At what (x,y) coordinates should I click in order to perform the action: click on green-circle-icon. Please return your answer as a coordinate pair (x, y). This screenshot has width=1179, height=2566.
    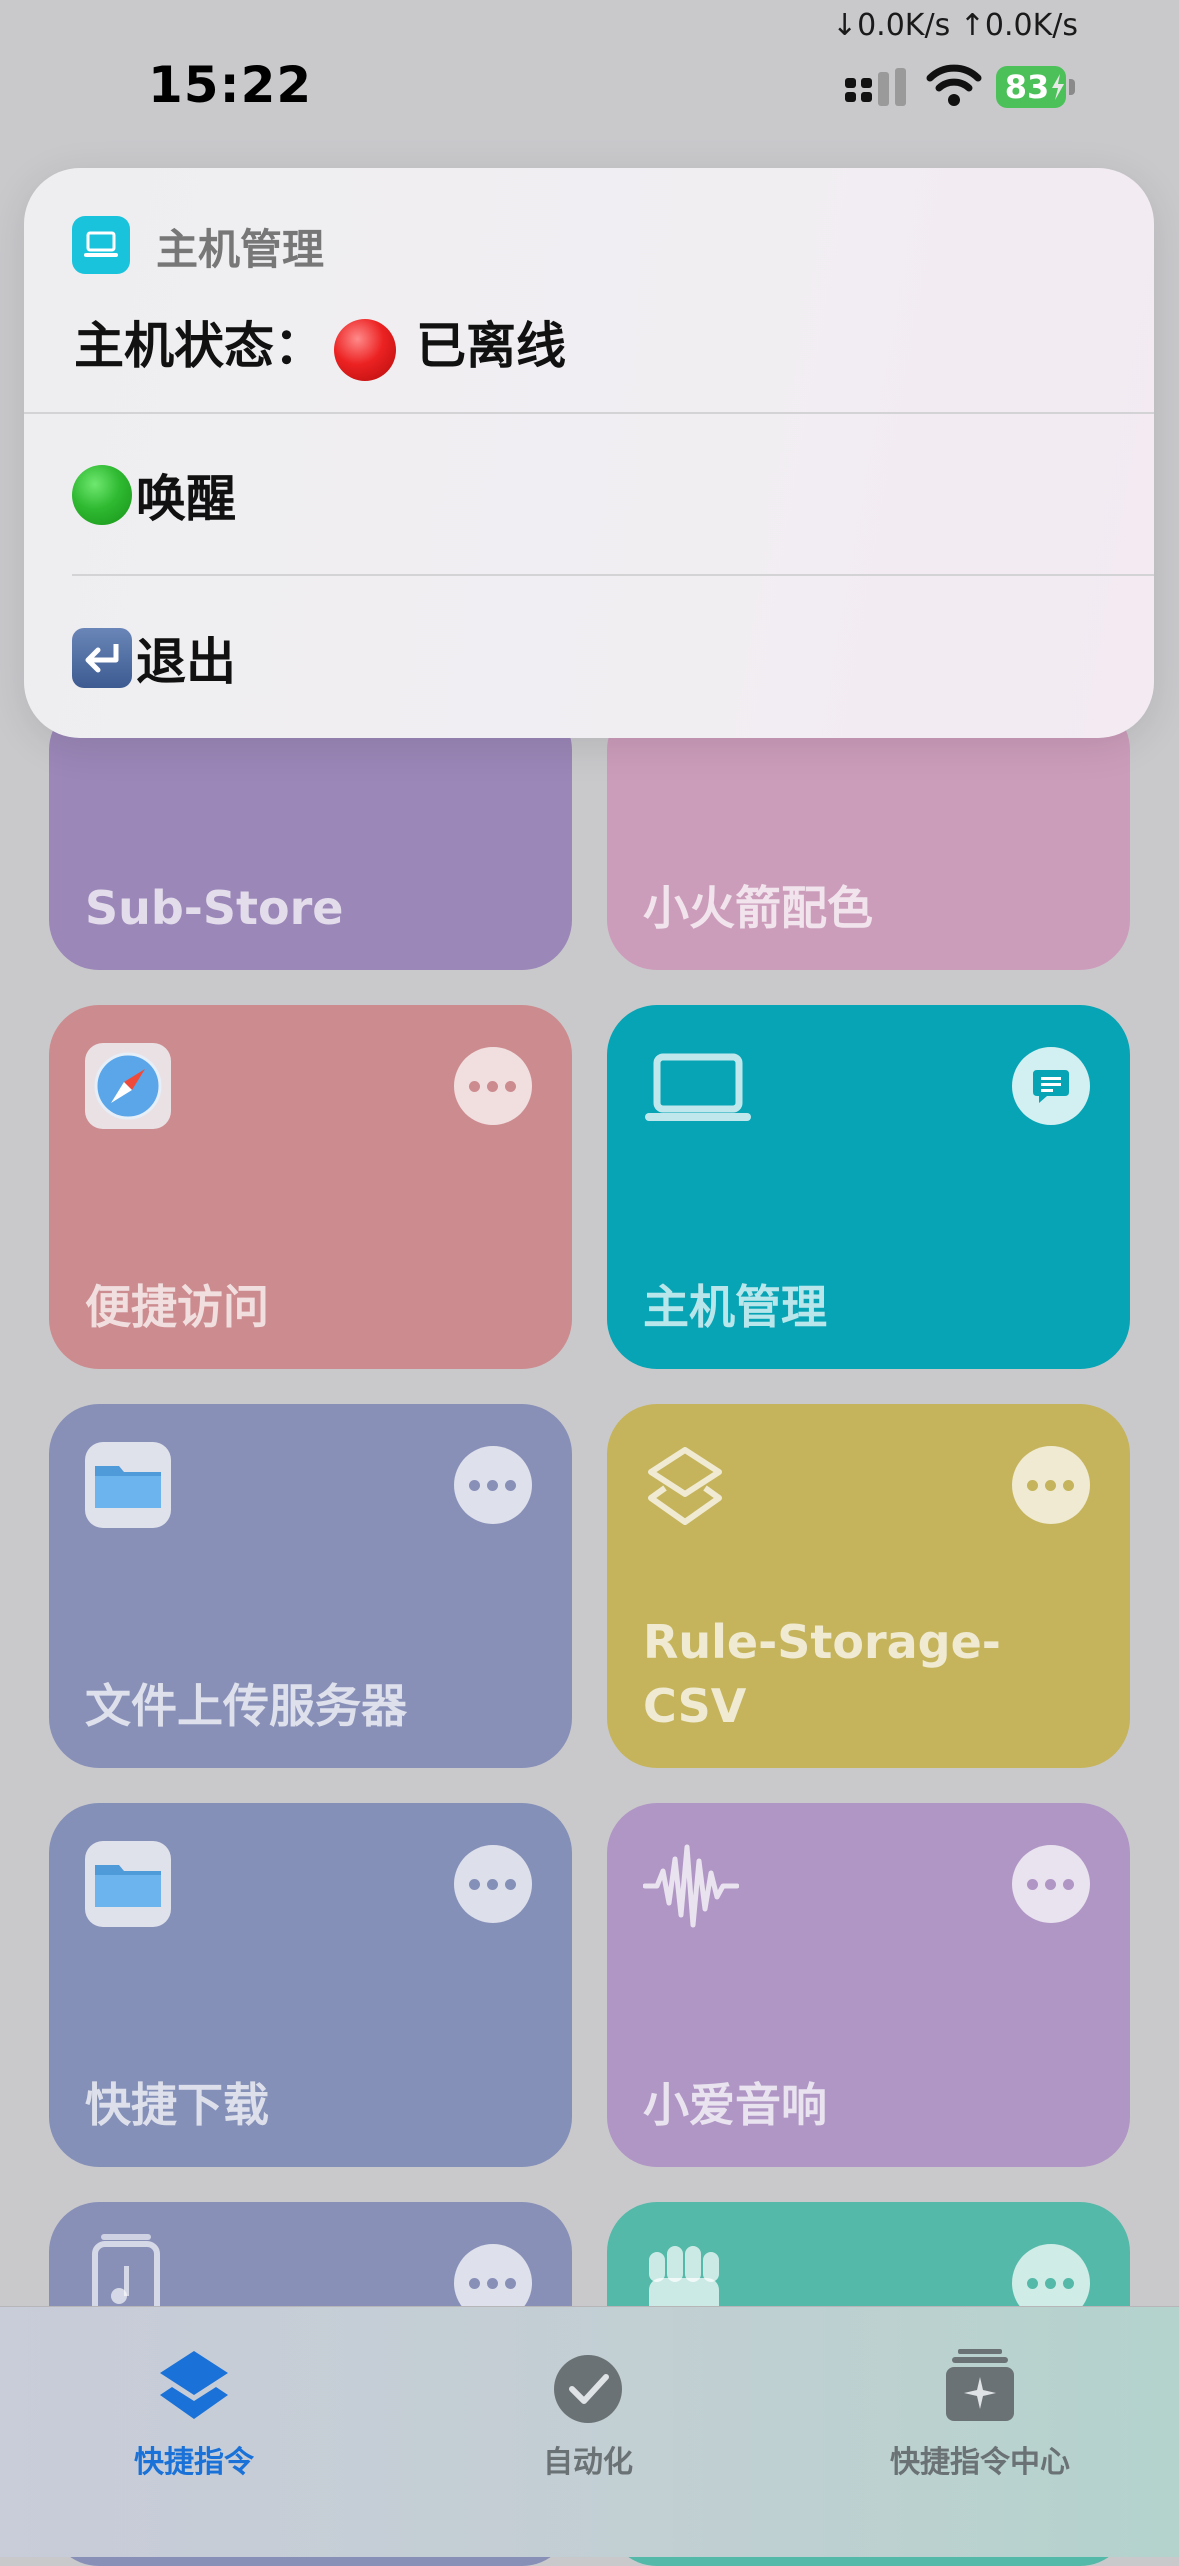
    Looking at the image, I should click on (102, 495).